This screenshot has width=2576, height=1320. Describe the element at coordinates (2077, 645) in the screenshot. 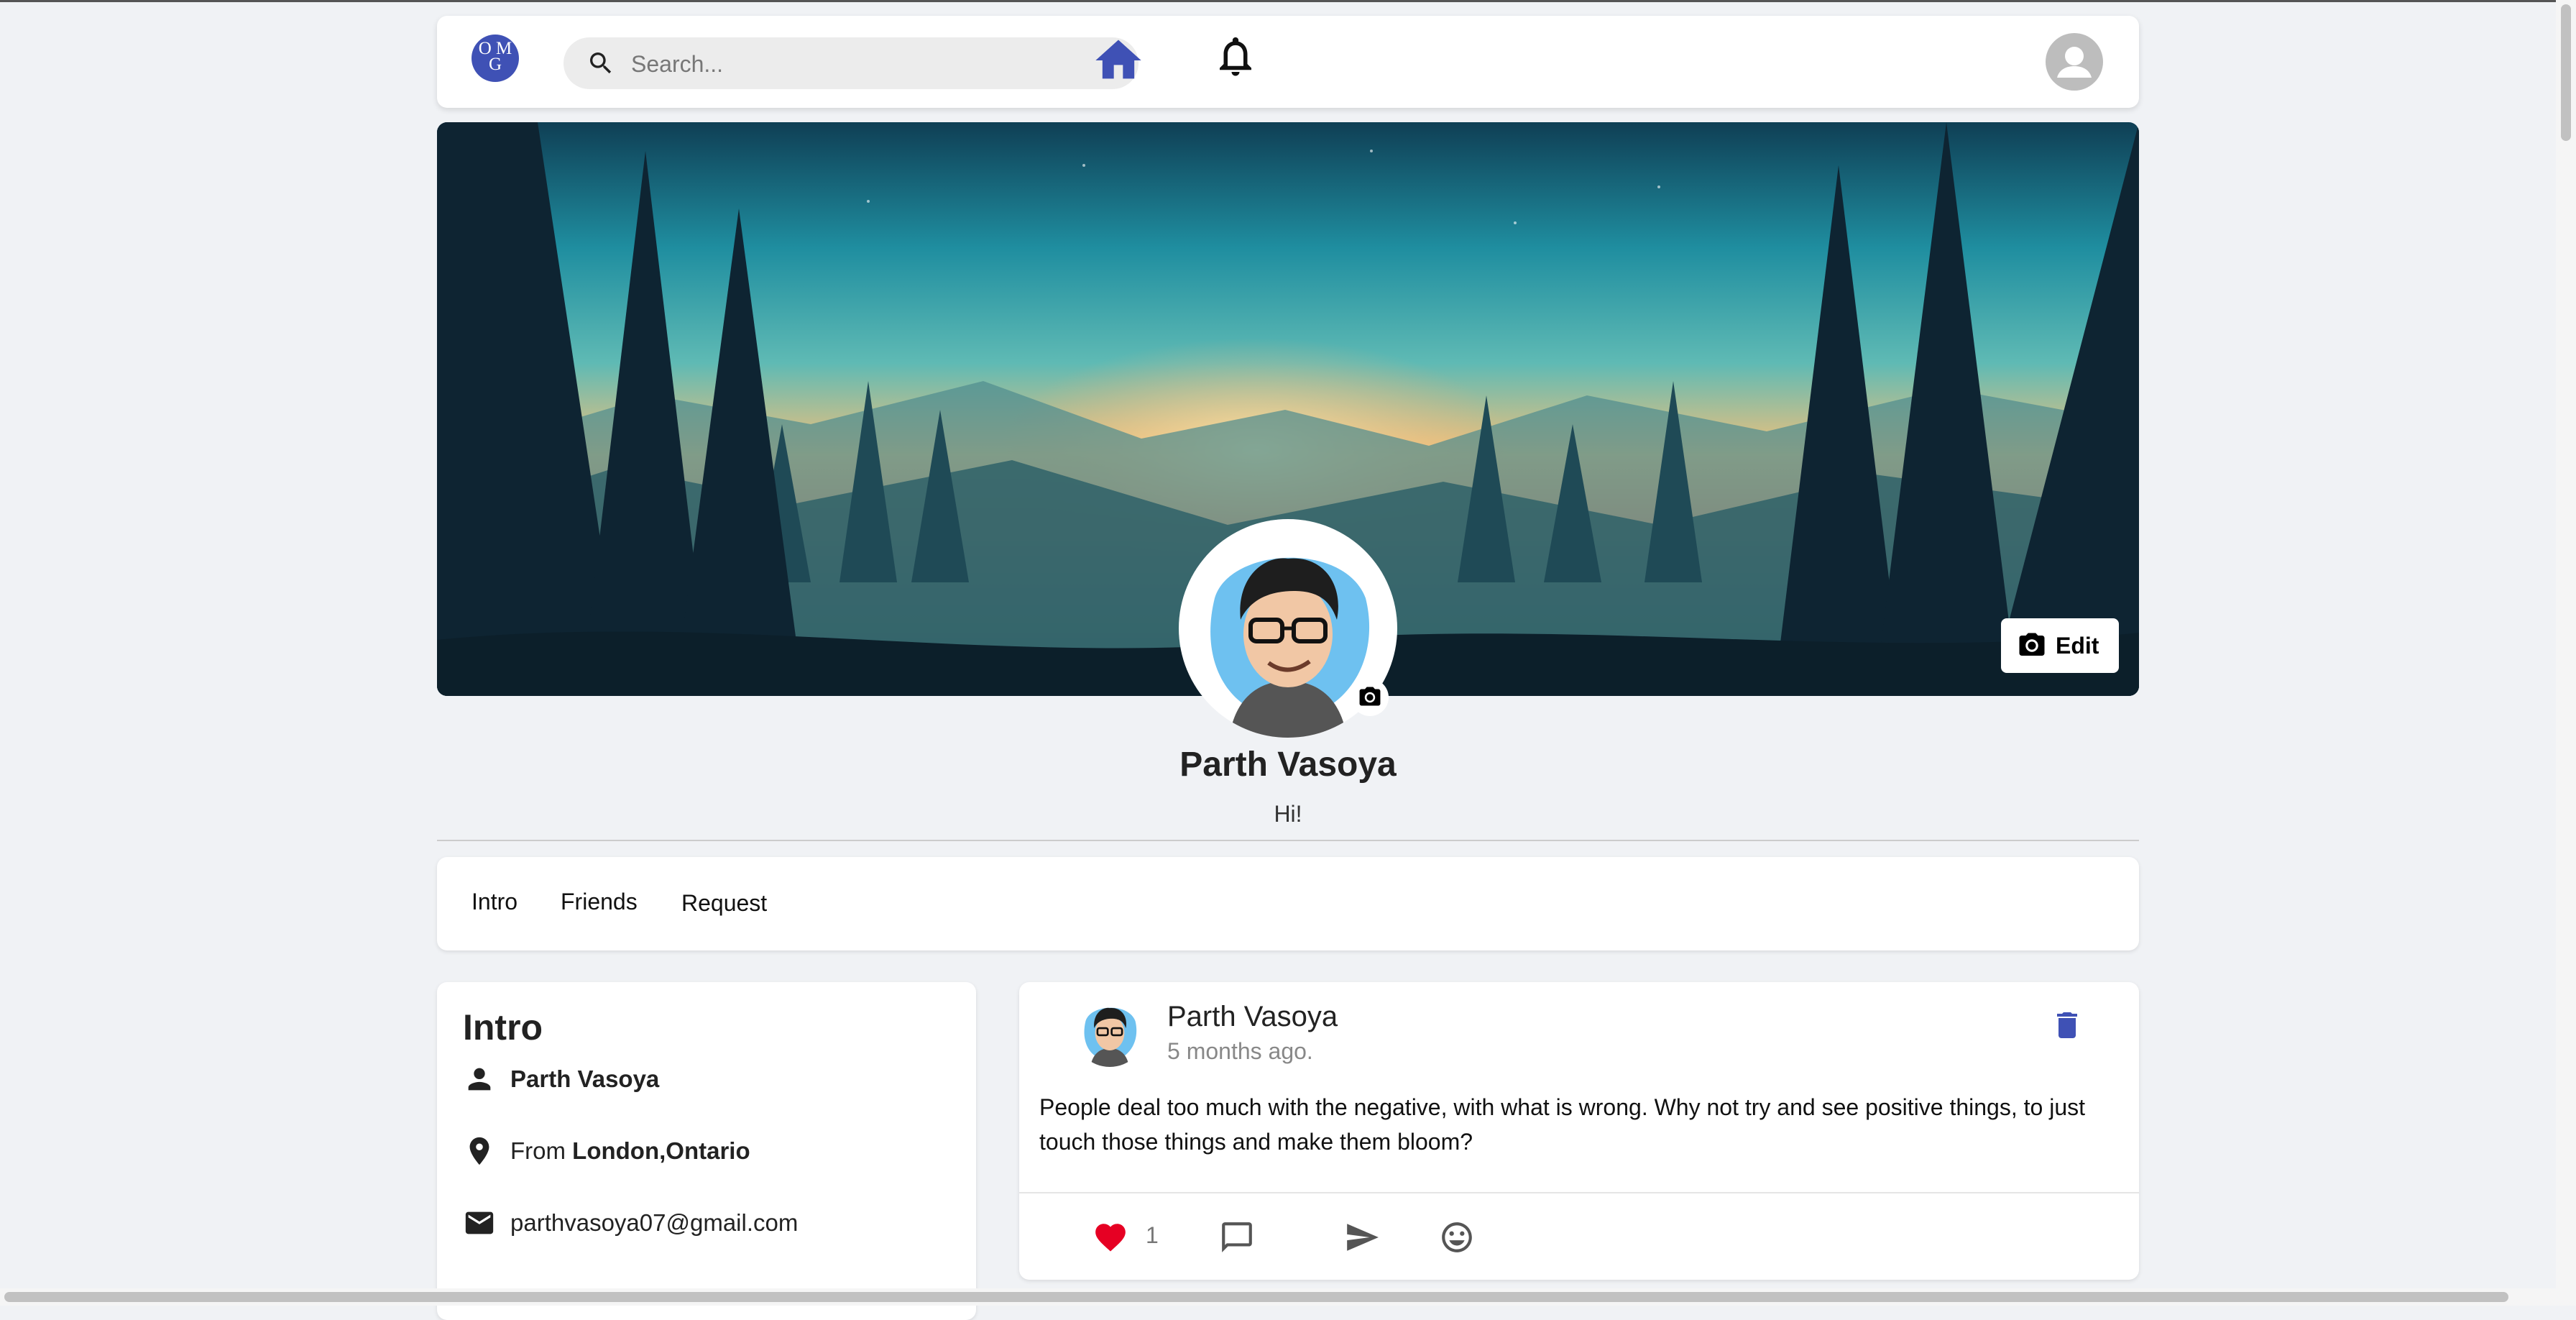

I see `edit-cover-label: Edit` at that location.